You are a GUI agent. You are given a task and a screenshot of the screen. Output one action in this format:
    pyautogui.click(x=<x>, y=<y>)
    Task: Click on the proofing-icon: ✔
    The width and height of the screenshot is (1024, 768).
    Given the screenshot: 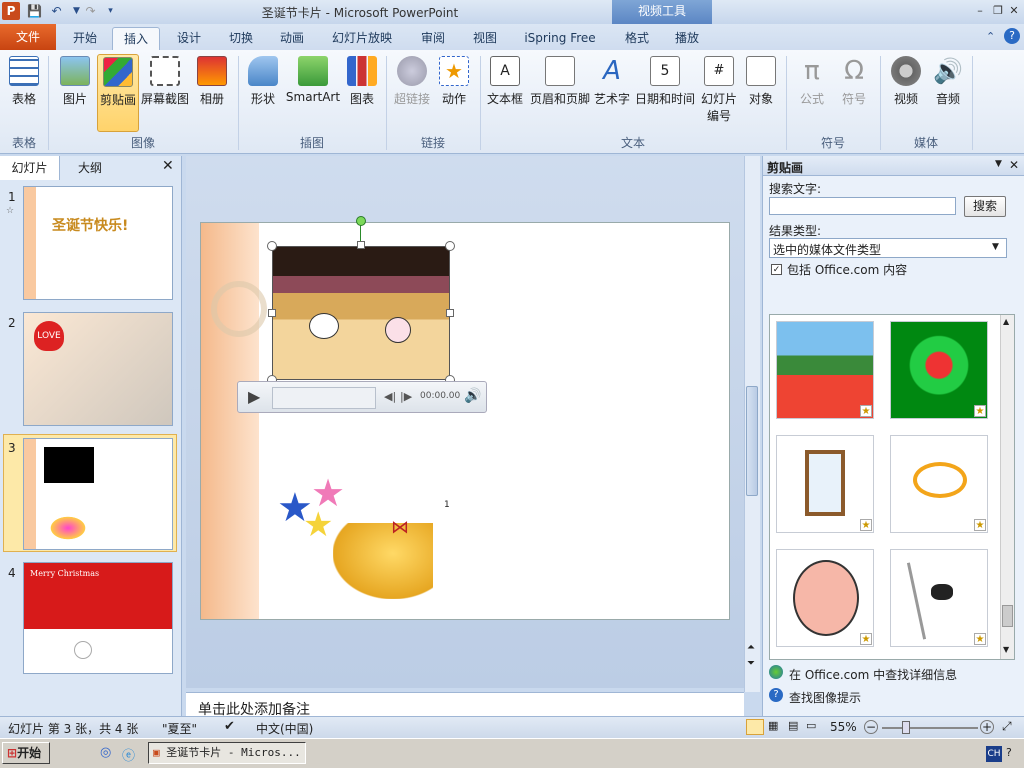 What is the action you would take?
    pyautogui.click(x=229, y=726)
    